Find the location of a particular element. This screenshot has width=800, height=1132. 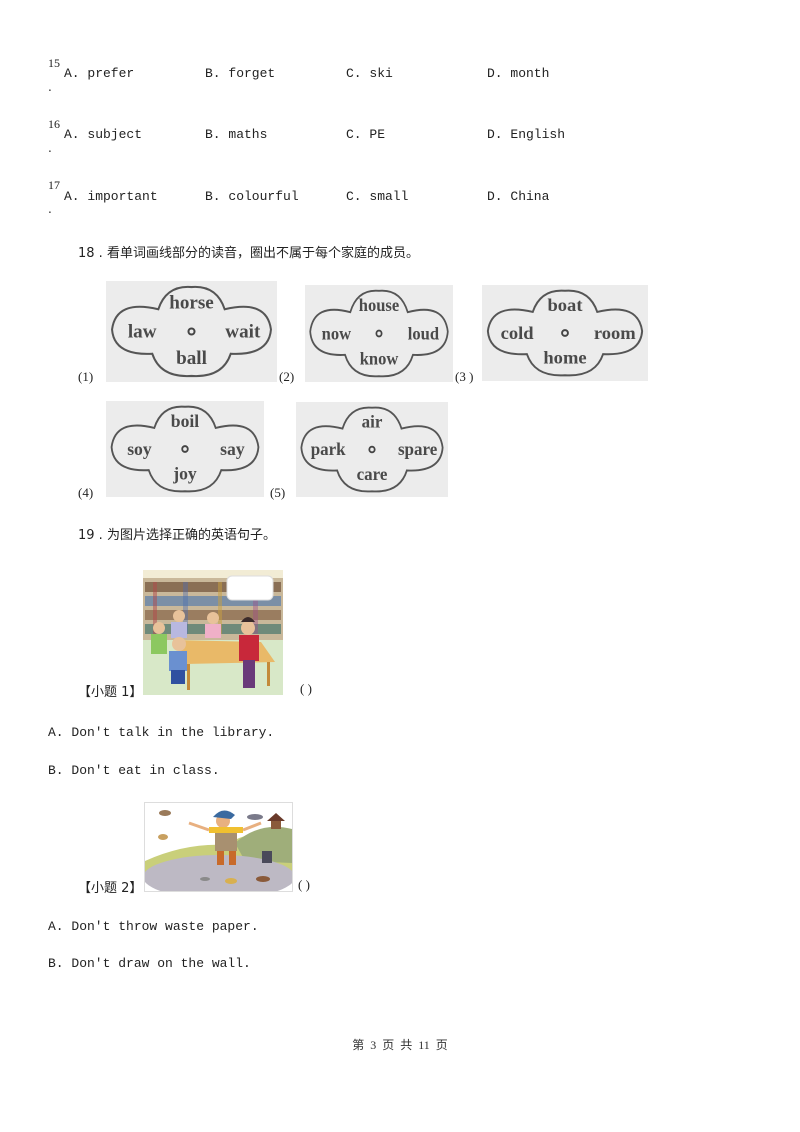

cloud-image-1: horse law wait ball is located at coordinates (191, 331).